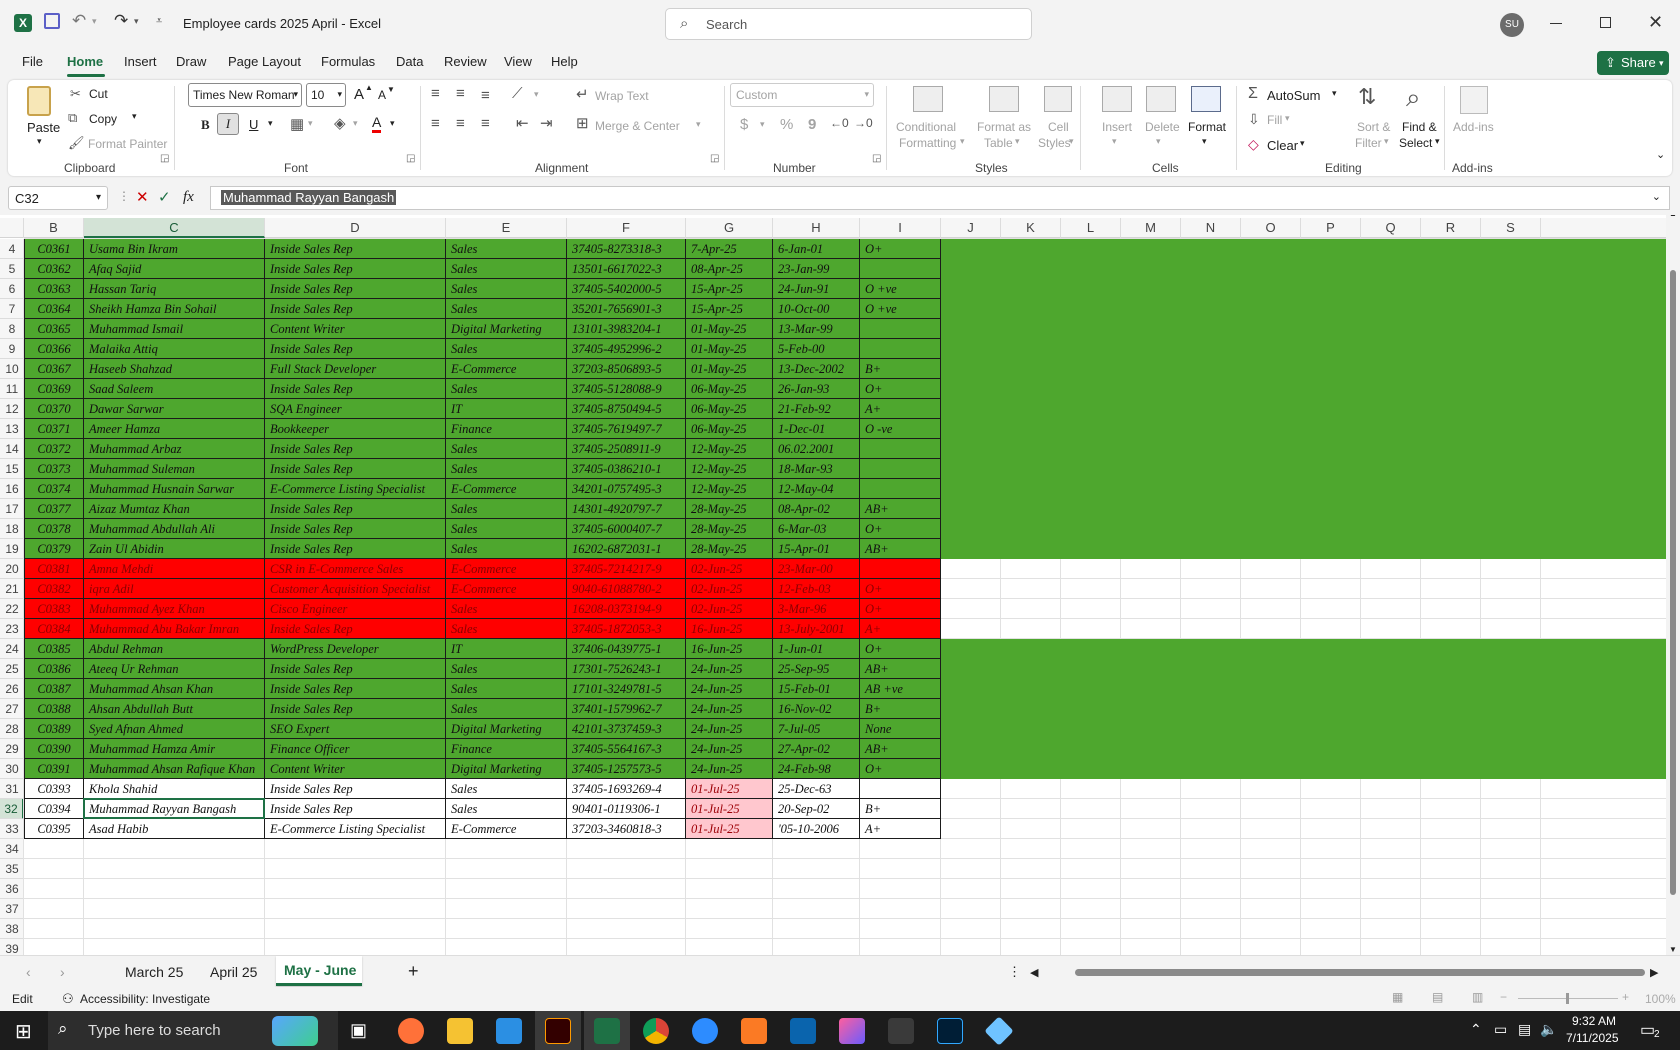 The height and width of the screenshot is (1050, 1680). What do you see at coordinates (816, 329) in the screenshot?
I see `cell-dob: 13-Mar-99` at bounding box center [816, 329].